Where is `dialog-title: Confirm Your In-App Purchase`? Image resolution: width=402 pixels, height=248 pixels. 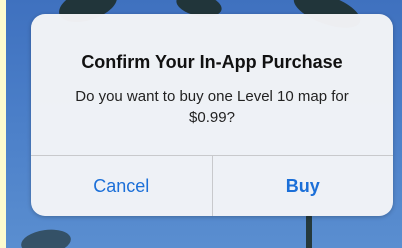
dialog-title: Confirm Your In-App Purchase is located at coordinates (212, 62).